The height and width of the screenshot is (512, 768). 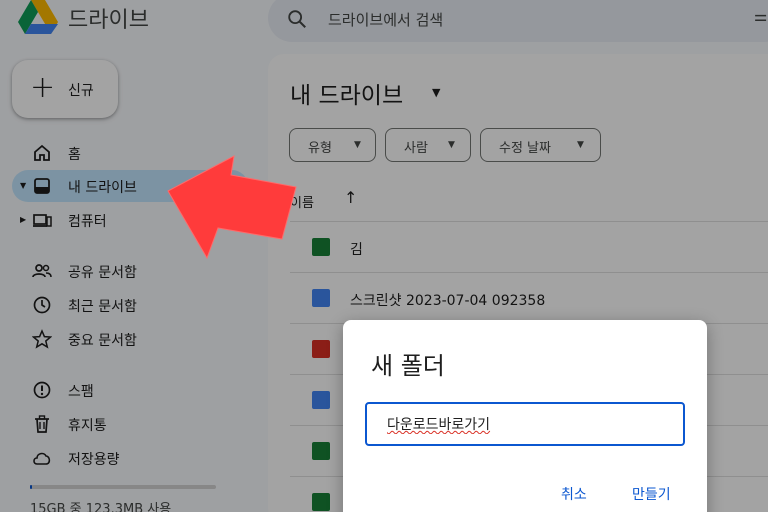 What do you see at coordinates (574, 494) in the screenshot?
I see `cancel-button: 취소` at bounding box center [574, 494].